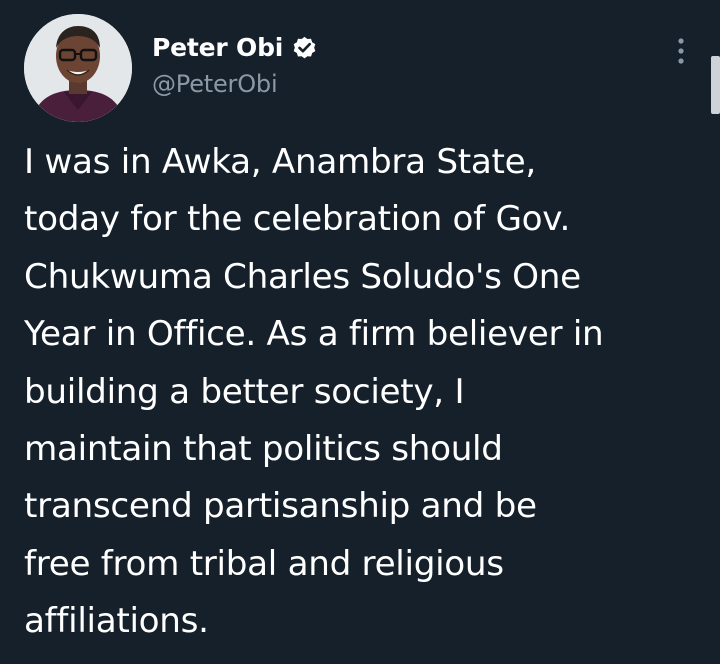  I want to click on avatar-image, so click(78, 68).